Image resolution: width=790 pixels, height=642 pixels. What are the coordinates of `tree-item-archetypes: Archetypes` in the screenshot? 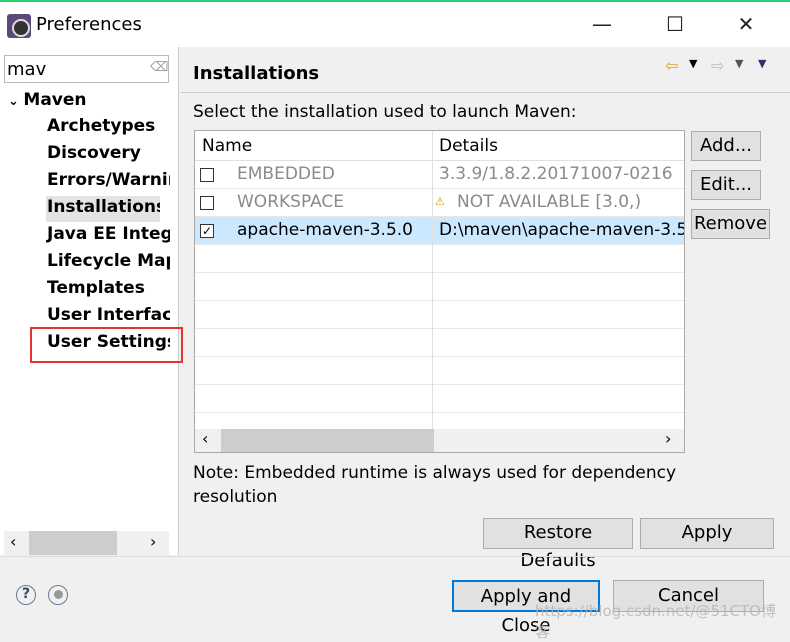 It's located at (108, 128).